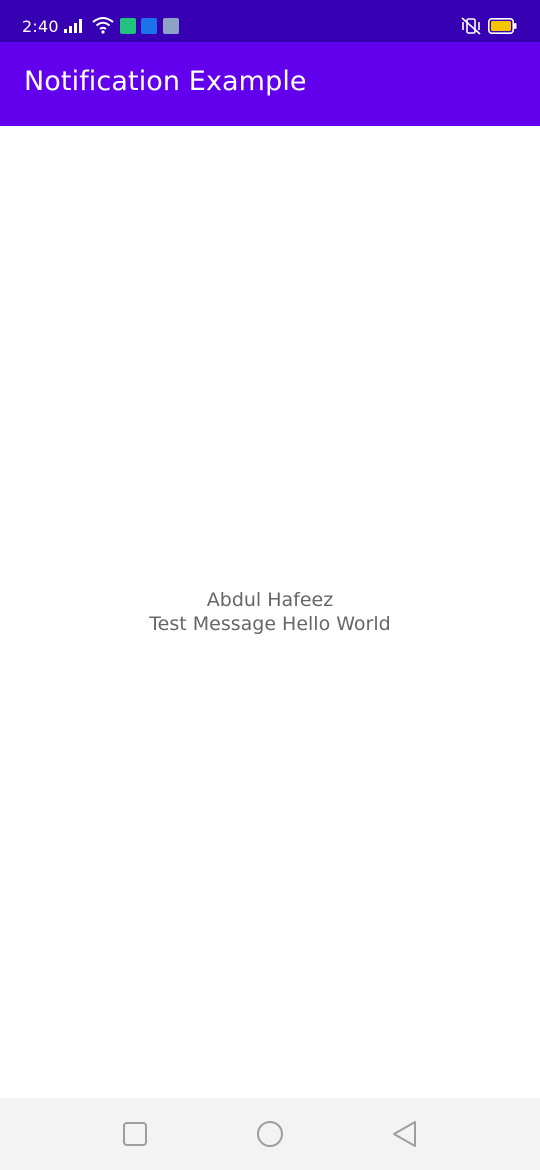  What do you see at coordinates (405, 1134) in the screenshot?
I see `back-button` at bounding box center [405, 1134].